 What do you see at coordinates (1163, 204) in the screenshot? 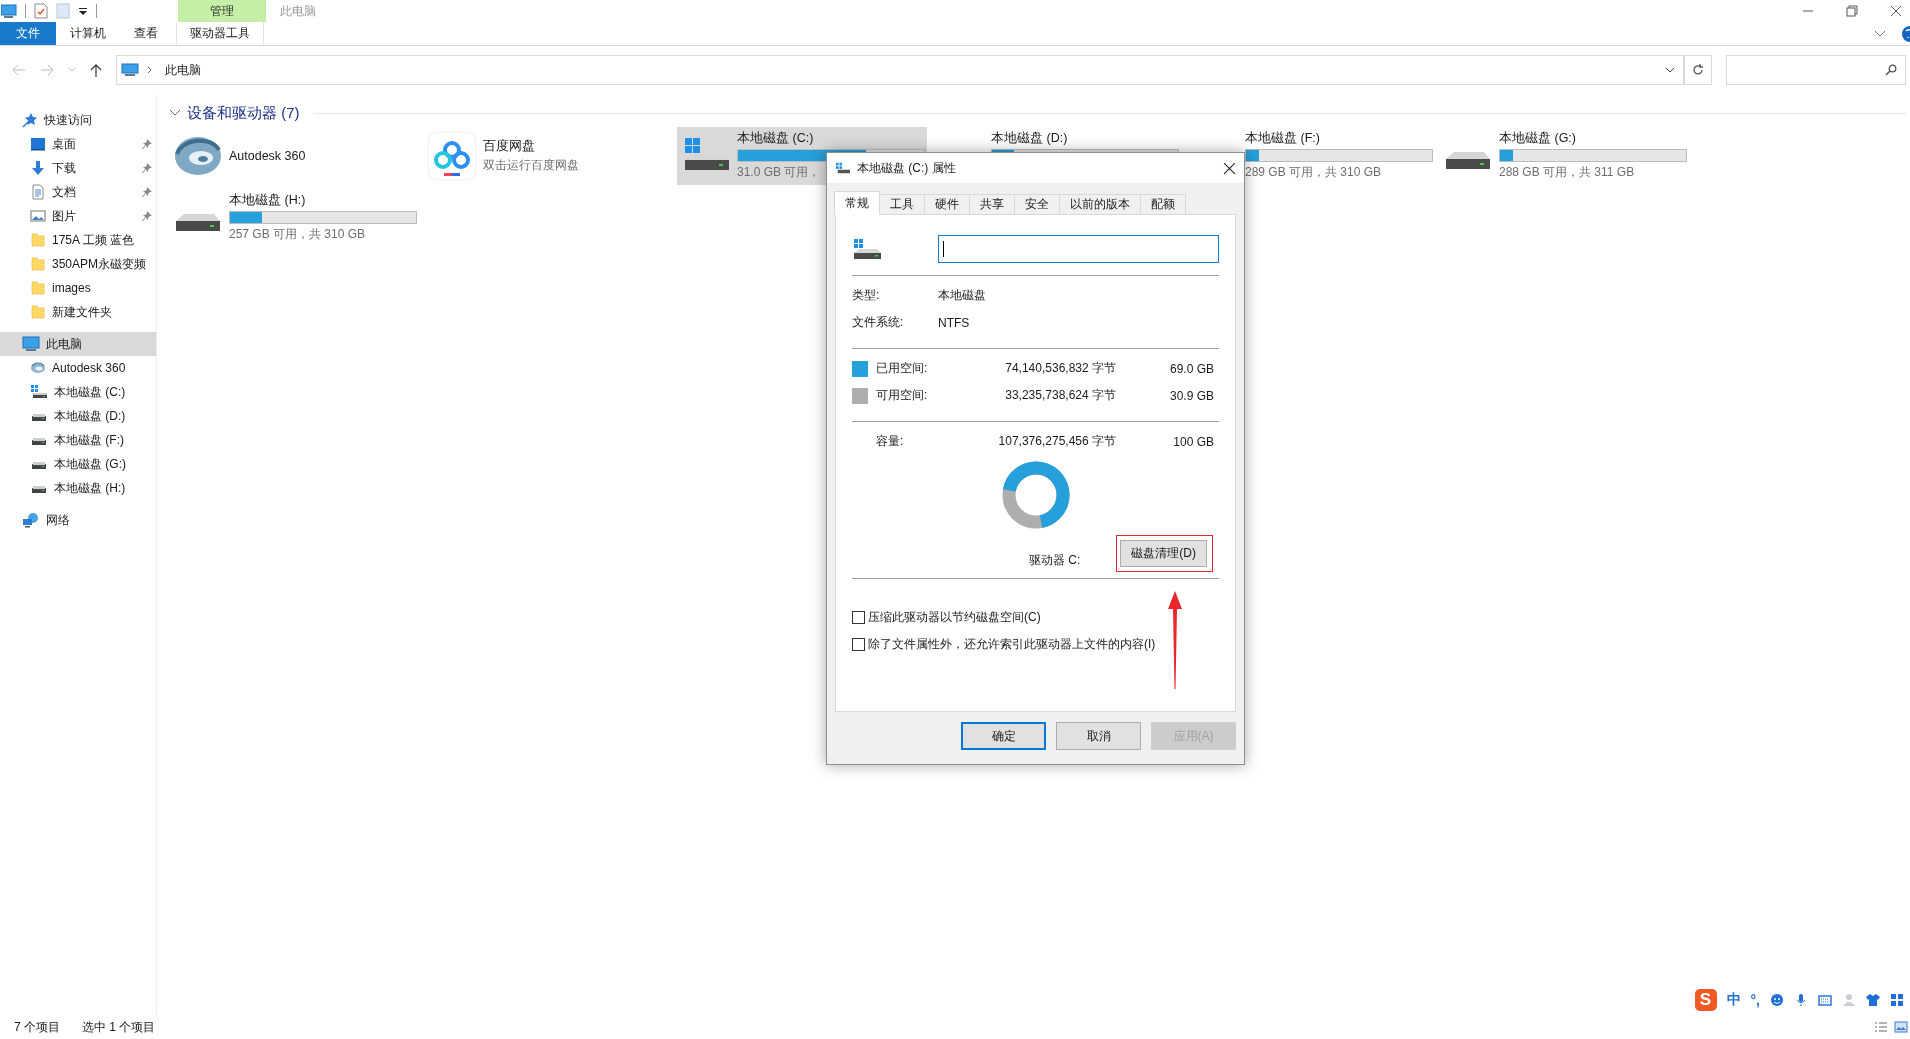
I see `dialog-tab: 配额` at bounding box center [1163, 204].